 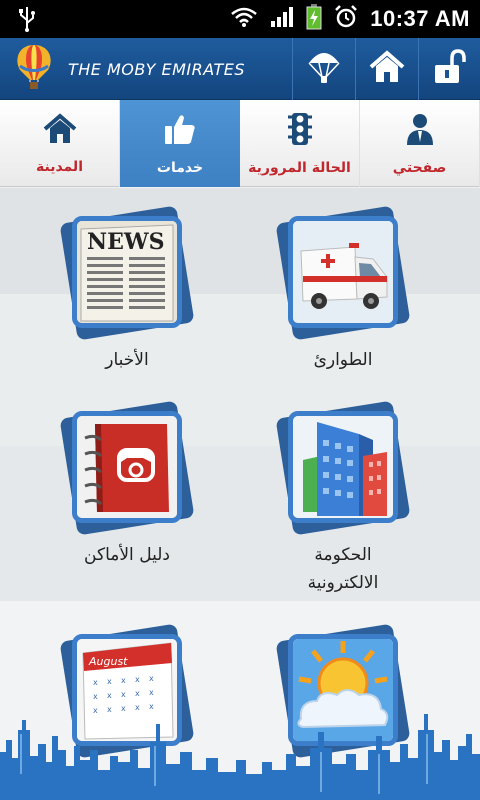 What do you see at coordinates (127, 555) in the screenshot?
I see `tile-label: دليل الأماكن` at bounding box center [127, 555].